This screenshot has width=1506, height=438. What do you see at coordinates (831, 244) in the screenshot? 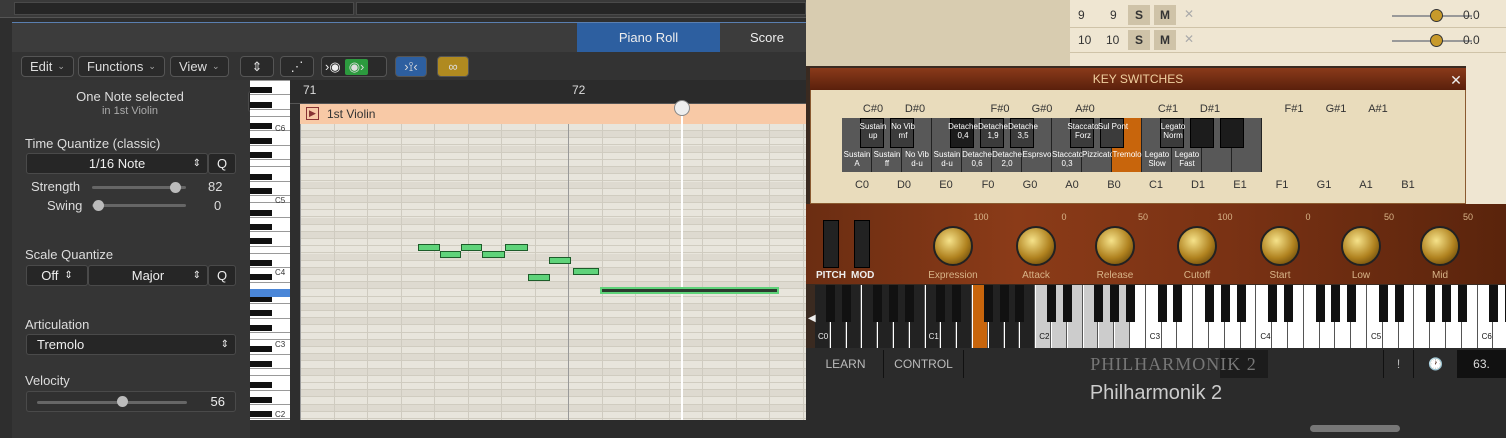
I see `pitch-wheel` at bounding box center [831, 244].